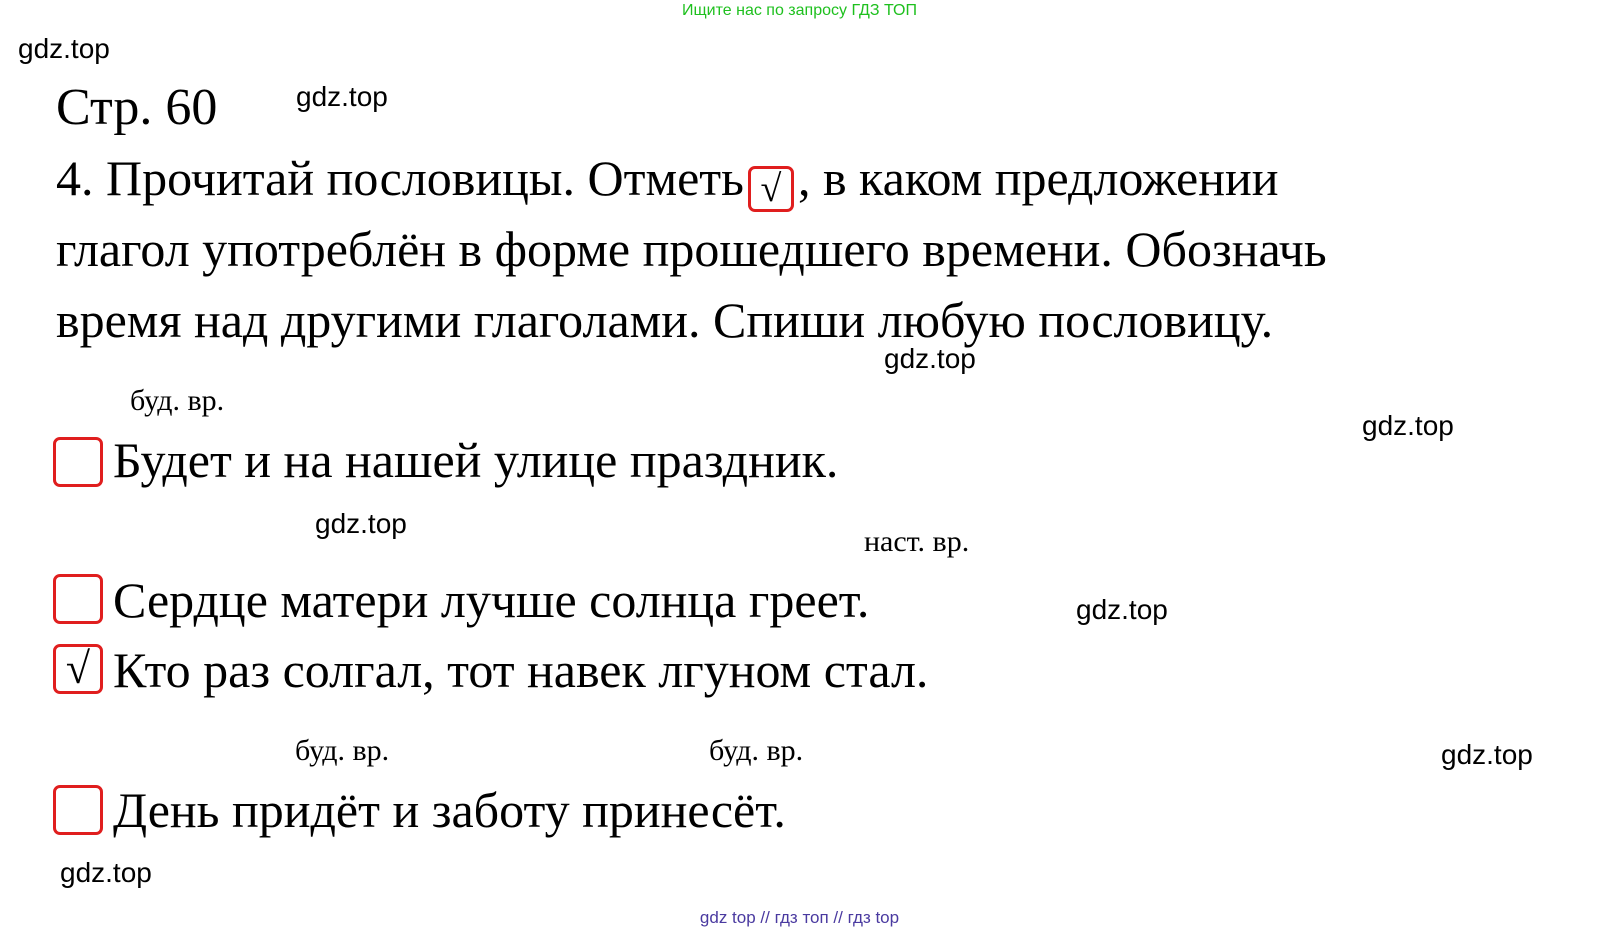 This screenshot has width=1599, height=952. What do you see at coordinates (770, 189) in the screenshot?
I see `check-mark-example: √` at bounding box center [770, 189].